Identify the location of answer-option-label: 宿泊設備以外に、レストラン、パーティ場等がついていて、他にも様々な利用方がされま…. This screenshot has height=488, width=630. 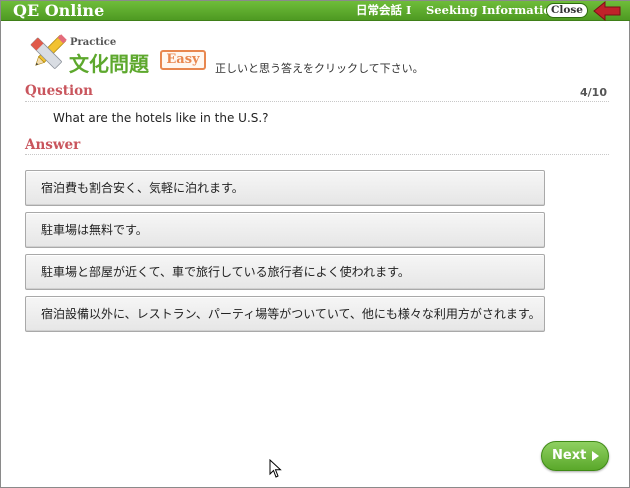
(291, 314).